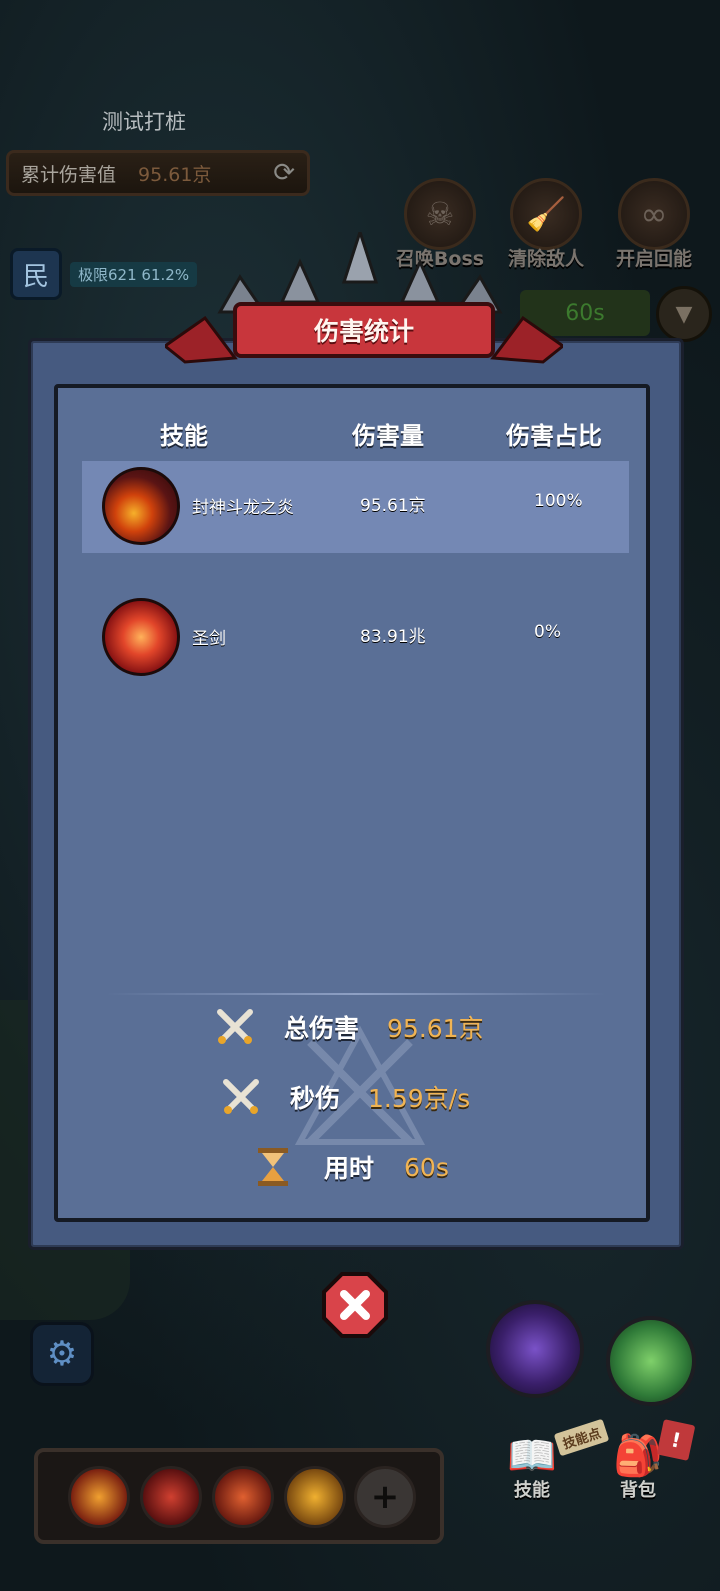  Describe the element at coordinates (363, 331) in the screenshot. I see `modal-title: 伤害统计` at that location.